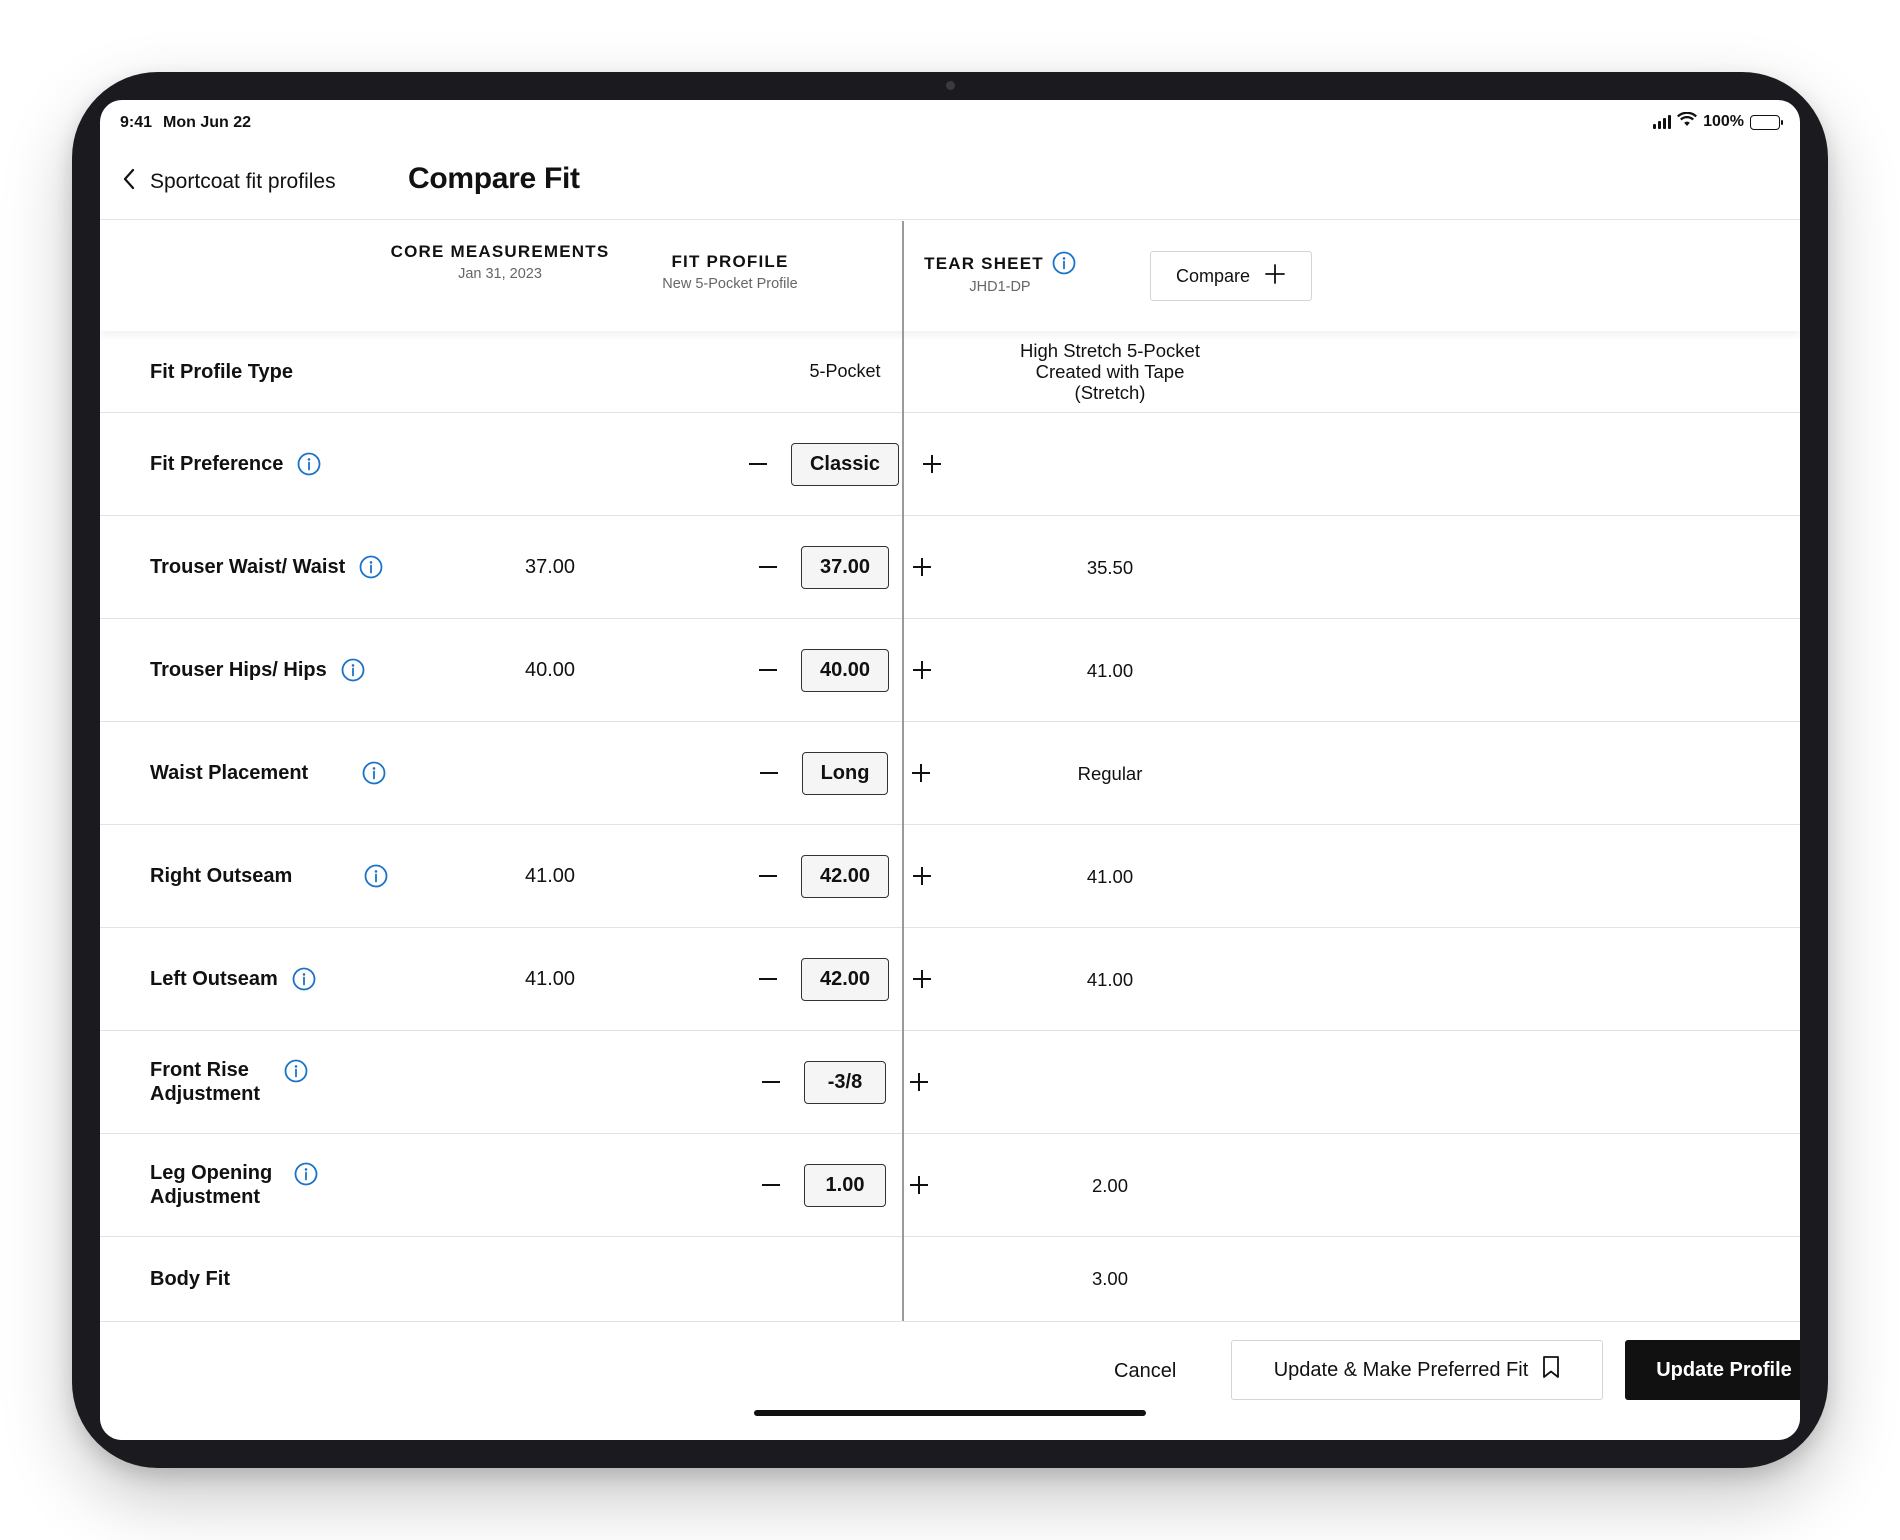 The height and width of the screenshot is (1540, 1900). I want to click on table-row: Waist Placement Long Regular, so click(950, 773).